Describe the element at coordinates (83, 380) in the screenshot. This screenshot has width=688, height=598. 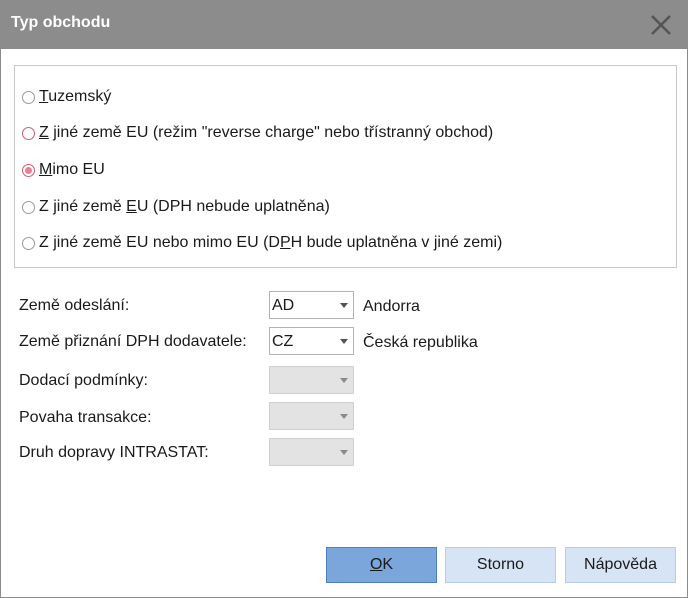
I see `delivery-terms-label: Dodací podmínky:` at that location.